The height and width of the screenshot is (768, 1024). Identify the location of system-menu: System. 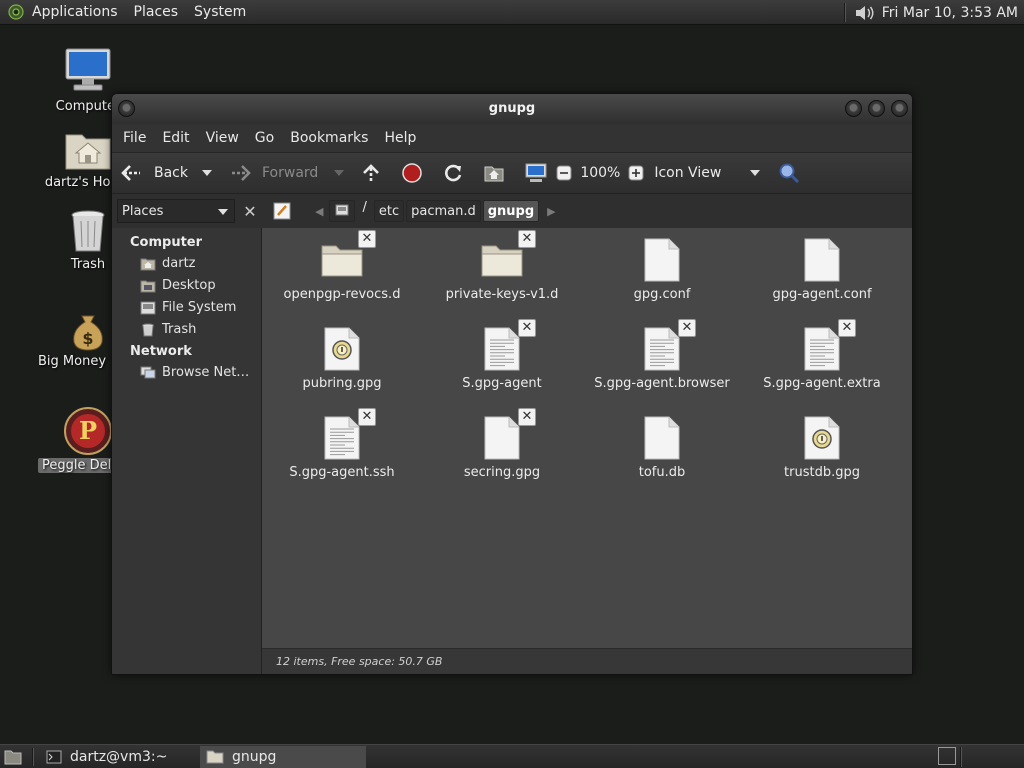
(220, 12).